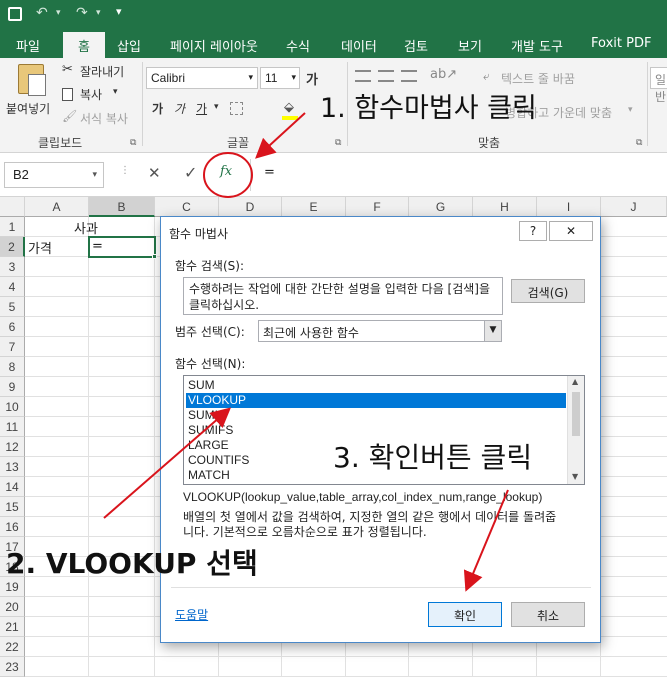  What do you see at coordinates (12, 227) in the screenshot?
I see `row-header-1: 1` at bounding box center [12, 227].